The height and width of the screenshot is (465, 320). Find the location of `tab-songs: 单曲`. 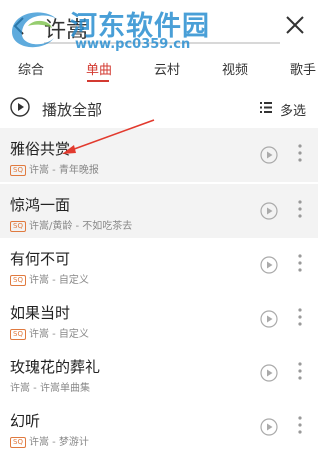

tab-songs: 单曲 is located at coordinates (99, 68).